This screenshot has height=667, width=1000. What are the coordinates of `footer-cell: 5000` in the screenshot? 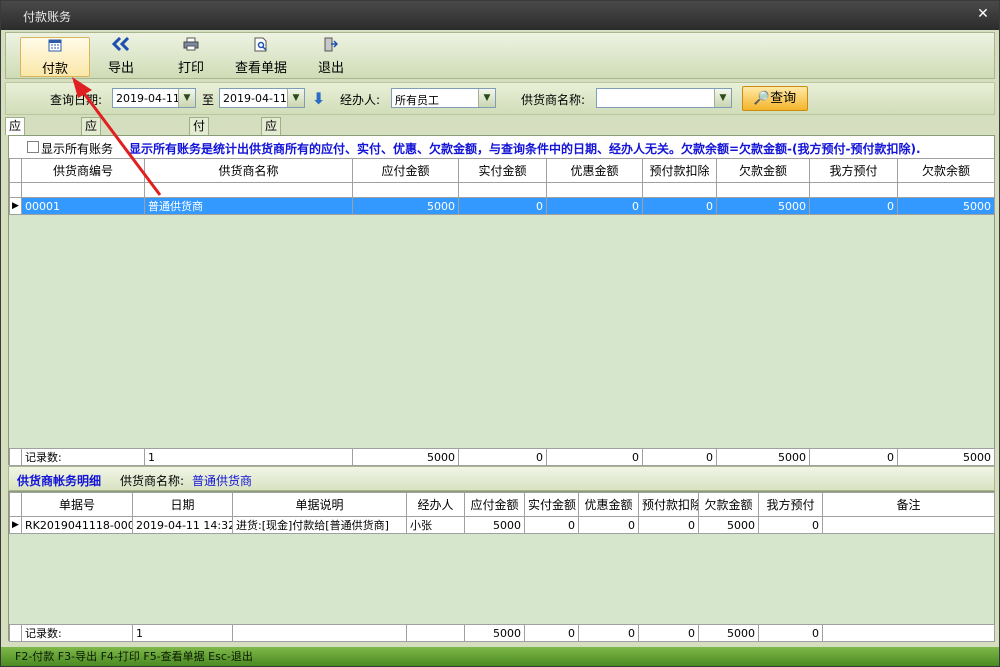 It's located at (763, 457).